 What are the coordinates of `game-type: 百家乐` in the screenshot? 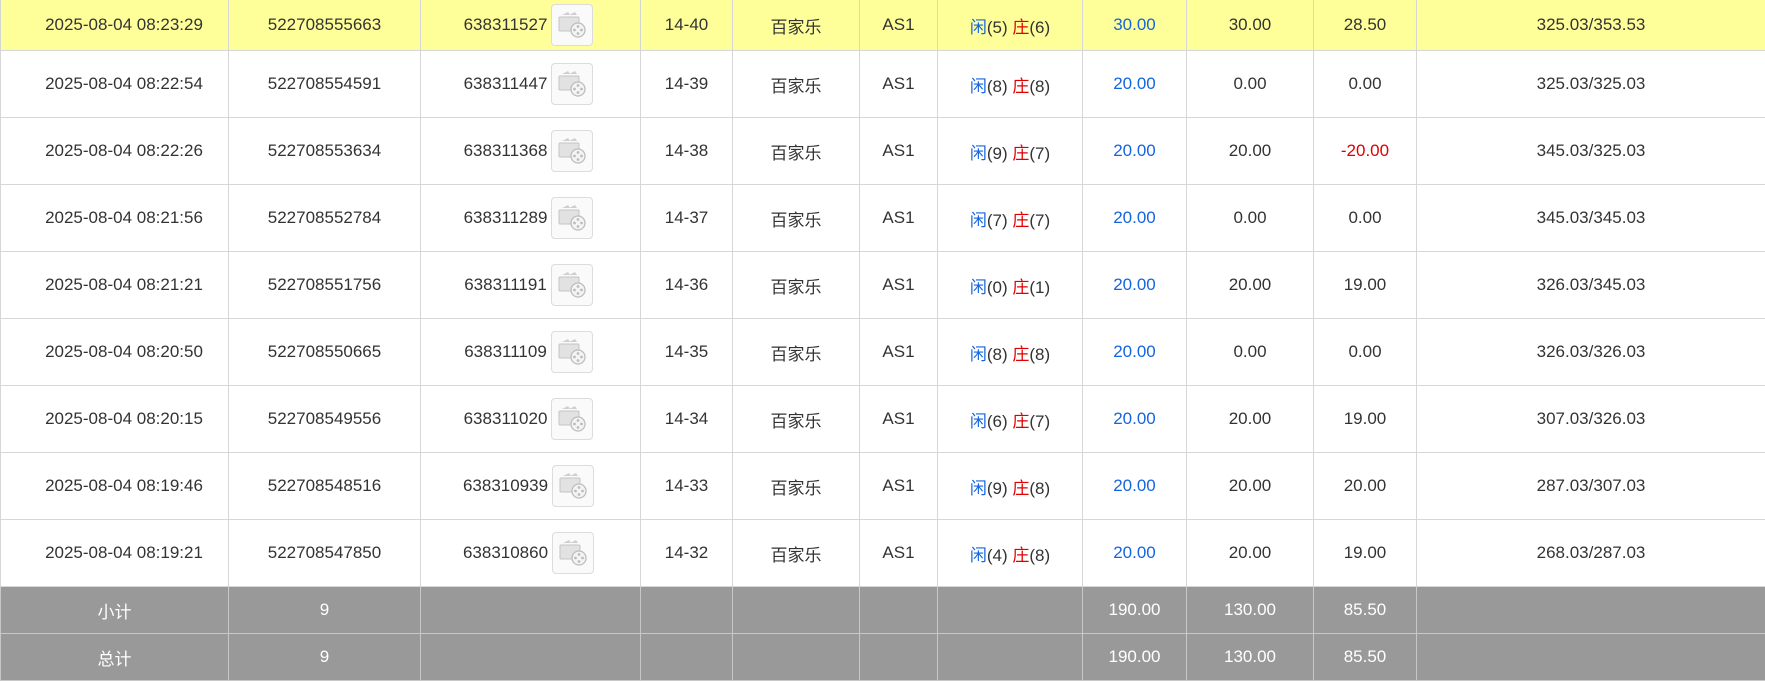 It's located at (796, 151).